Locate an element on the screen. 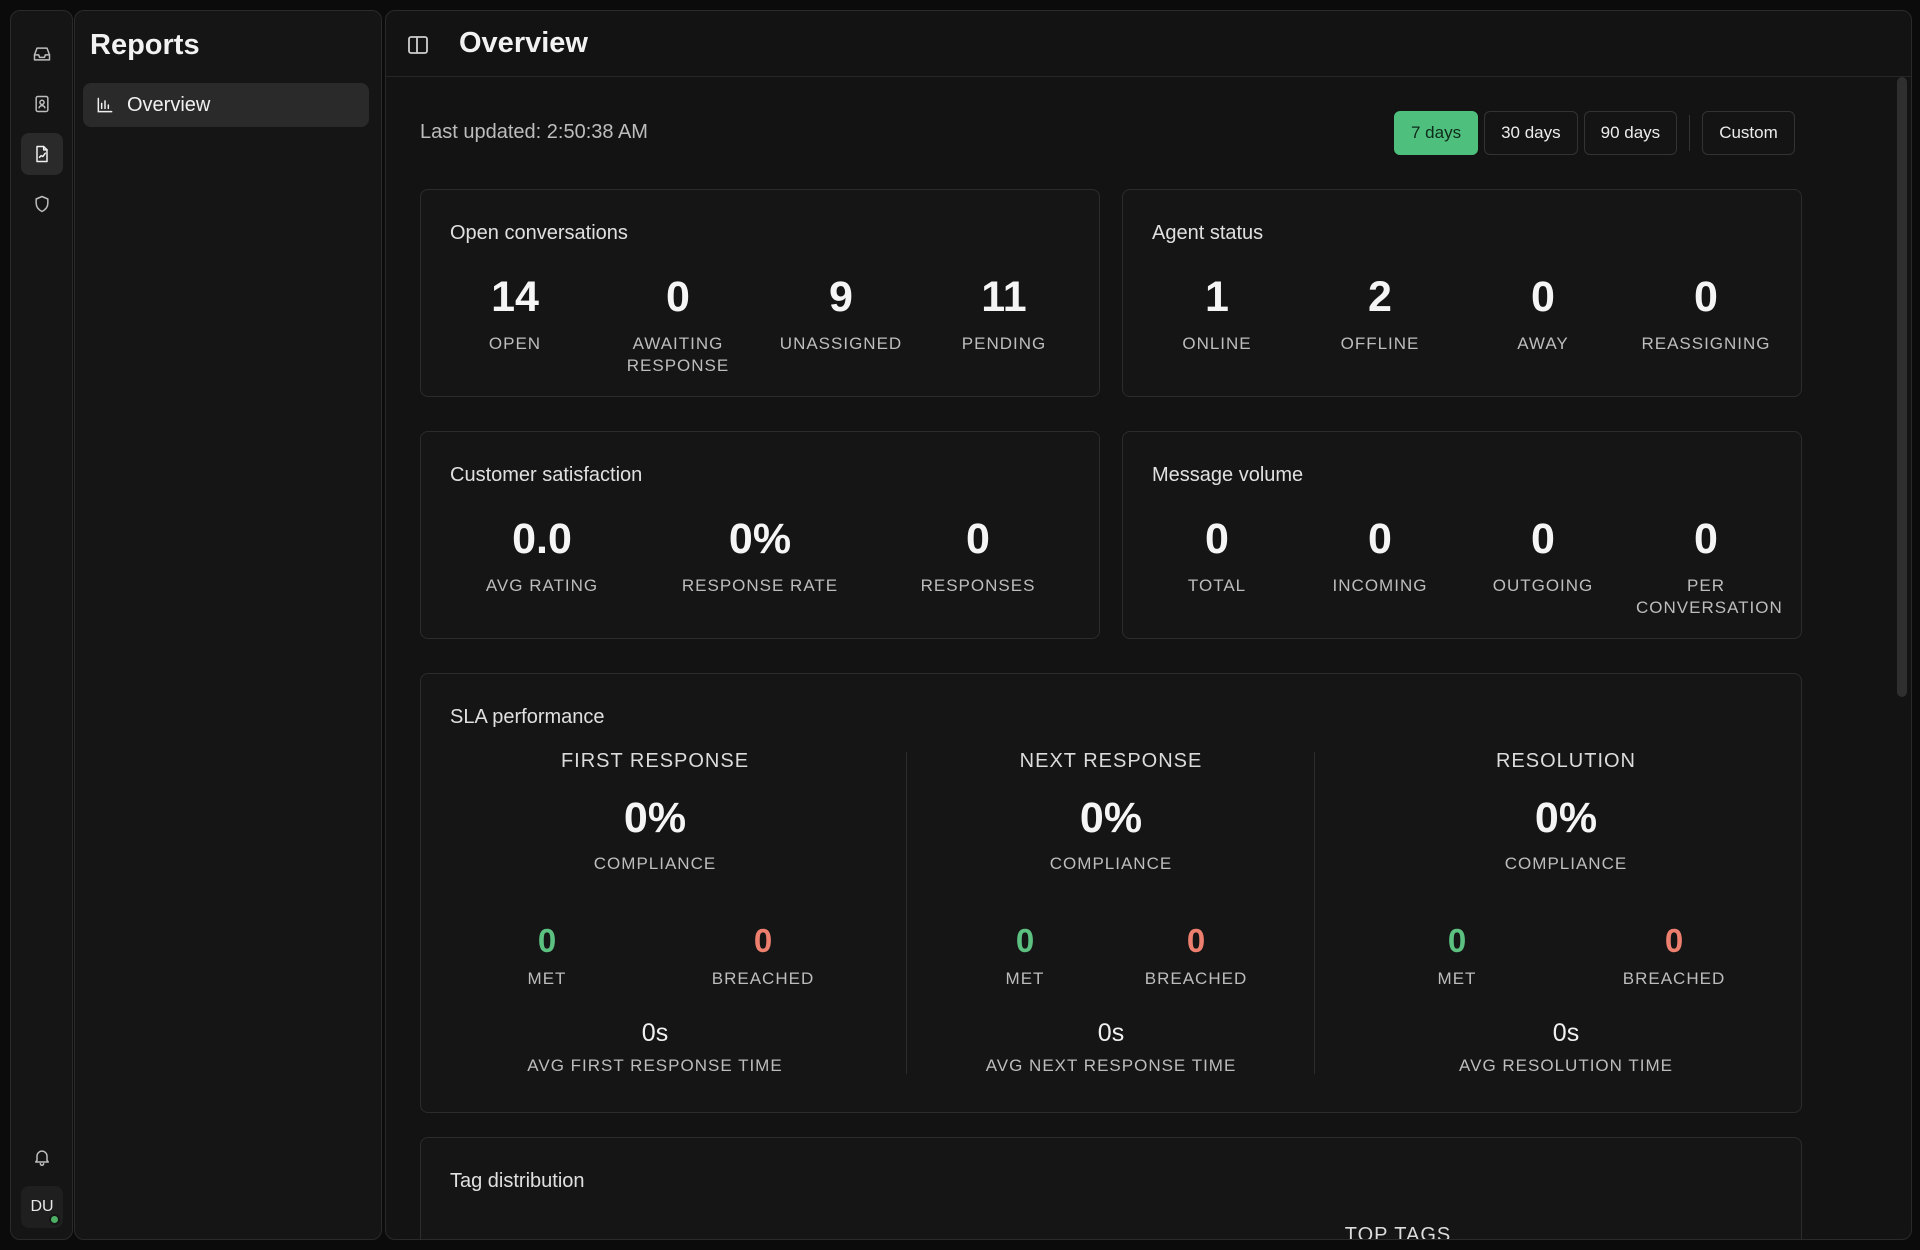 This screenshot has width=1920, height=1250. stat-label: ONLINE is located at coordinates (1217, 343).